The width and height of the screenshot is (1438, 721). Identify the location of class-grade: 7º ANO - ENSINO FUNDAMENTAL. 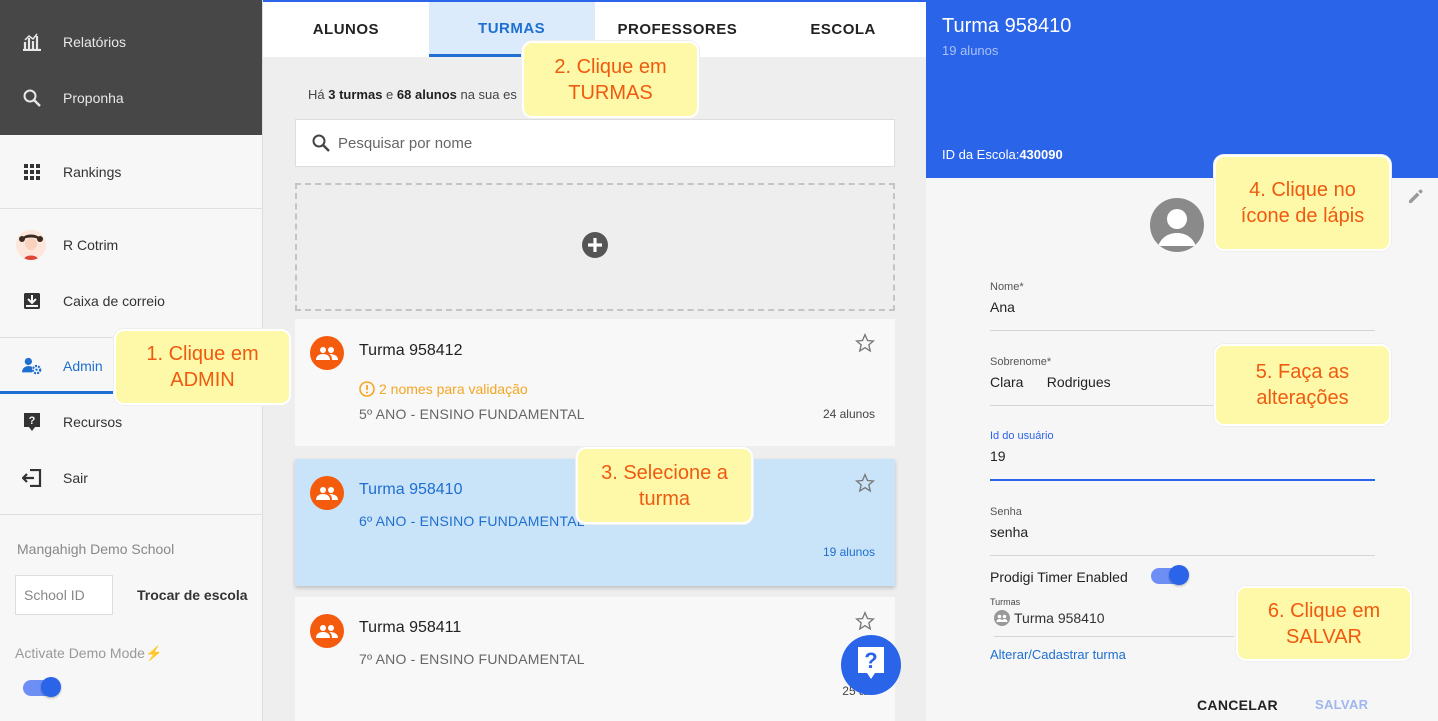
(472, 659).